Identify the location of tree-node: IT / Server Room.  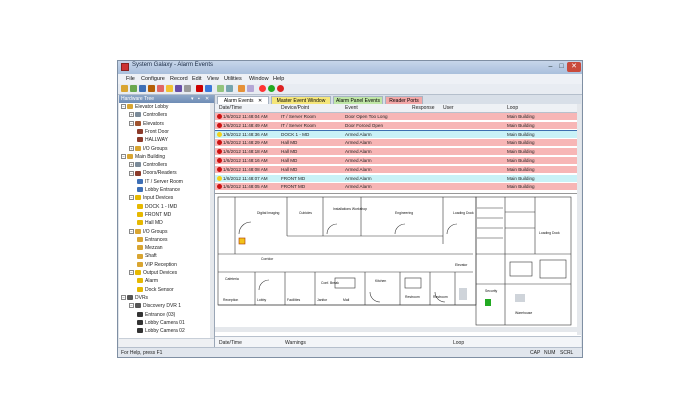
(160, 182).